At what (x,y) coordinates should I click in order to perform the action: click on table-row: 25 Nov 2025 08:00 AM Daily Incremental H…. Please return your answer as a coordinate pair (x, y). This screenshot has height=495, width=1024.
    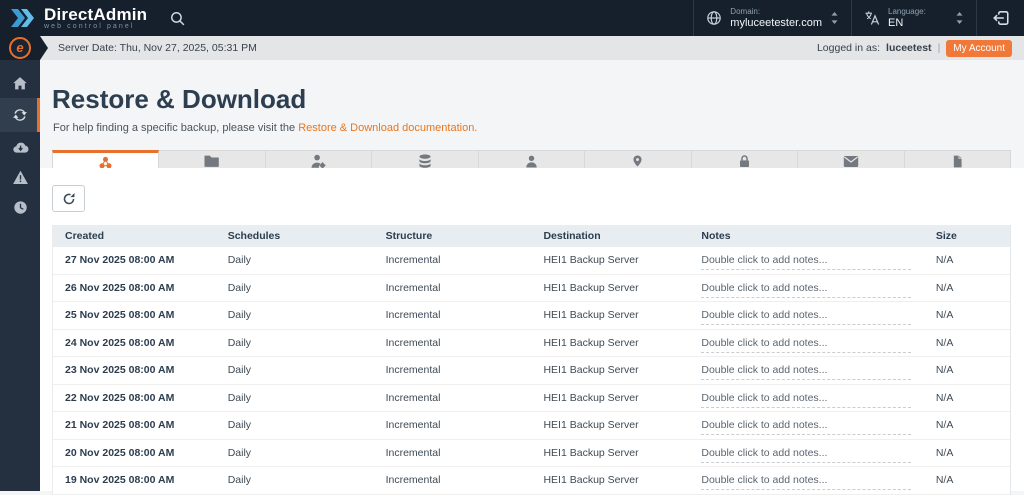
    Looking at the image, I should click on (531, 316).